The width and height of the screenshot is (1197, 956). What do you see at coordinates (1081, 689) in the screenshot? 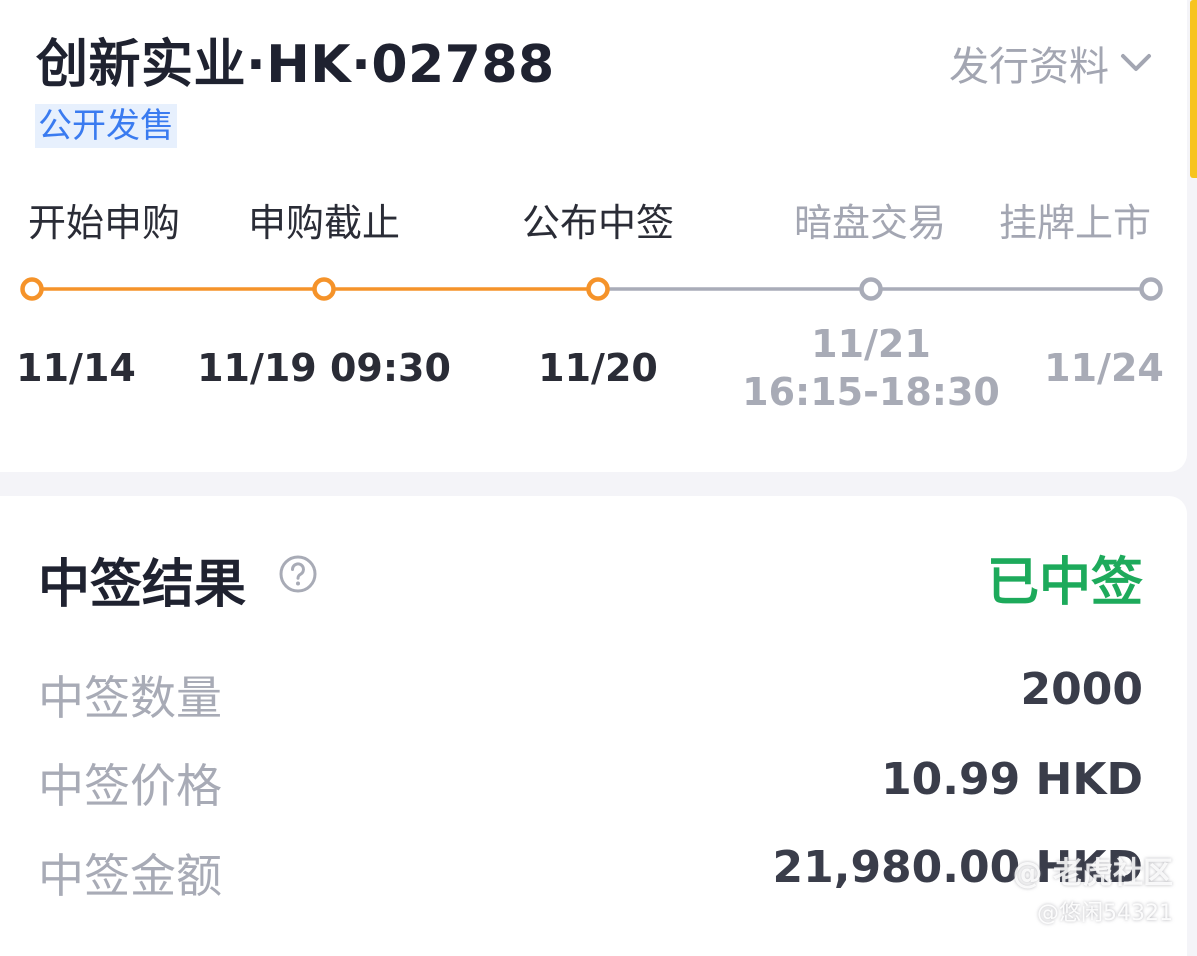
I see `allotted-quantity-value: 2000` at bounding box center [1081, 689].